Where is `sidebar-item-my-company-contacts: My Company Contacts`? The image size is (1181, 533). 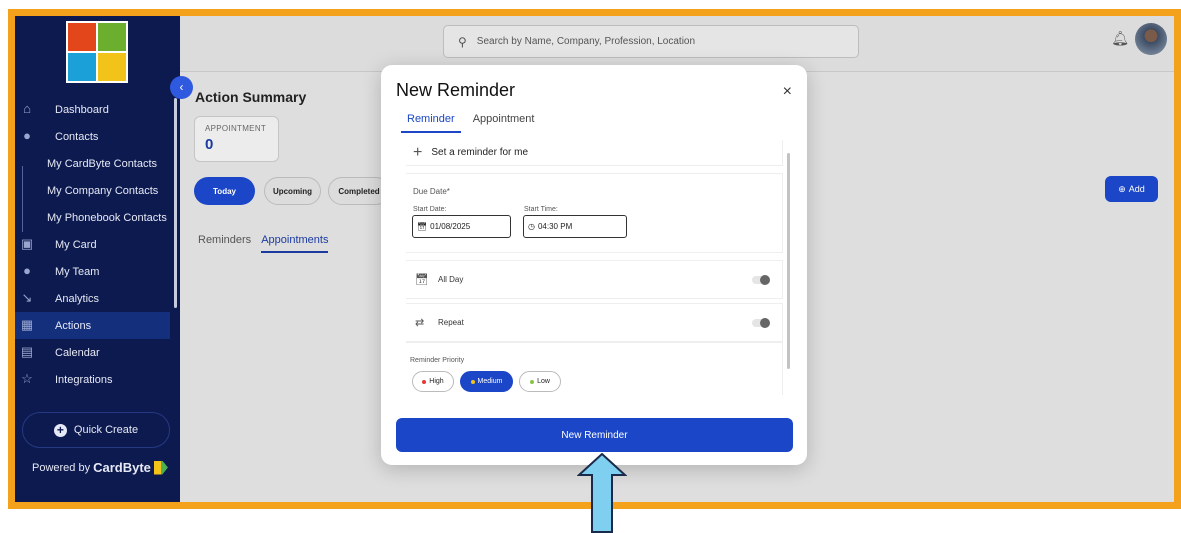 sidebar-item-my-company-contacts: My Company Contacts is located at coordinates (92, 190).